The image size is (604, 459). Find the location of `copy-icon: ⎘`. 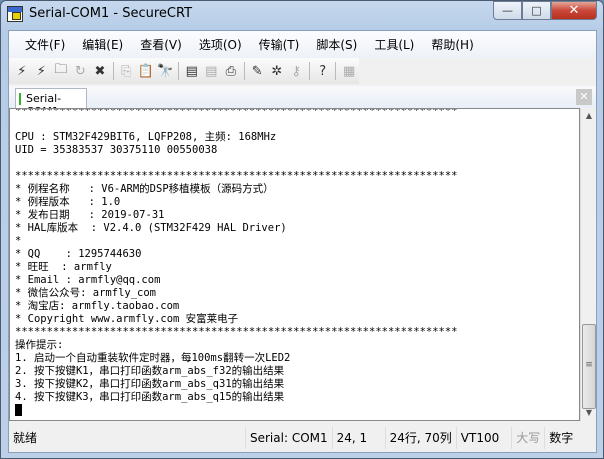

copy-icon: ⎘ is located at coordinates (127, 71).